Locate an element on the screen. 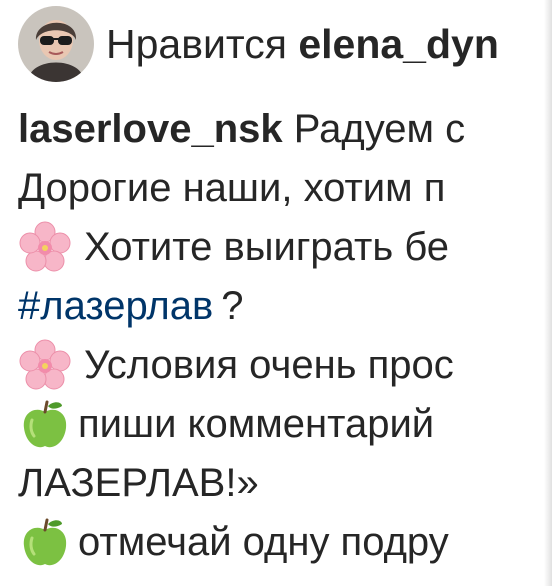 The width and height of the screenshot is (552, 586). hashtag-link: #лазерлав is located at coordinates (115, 306).